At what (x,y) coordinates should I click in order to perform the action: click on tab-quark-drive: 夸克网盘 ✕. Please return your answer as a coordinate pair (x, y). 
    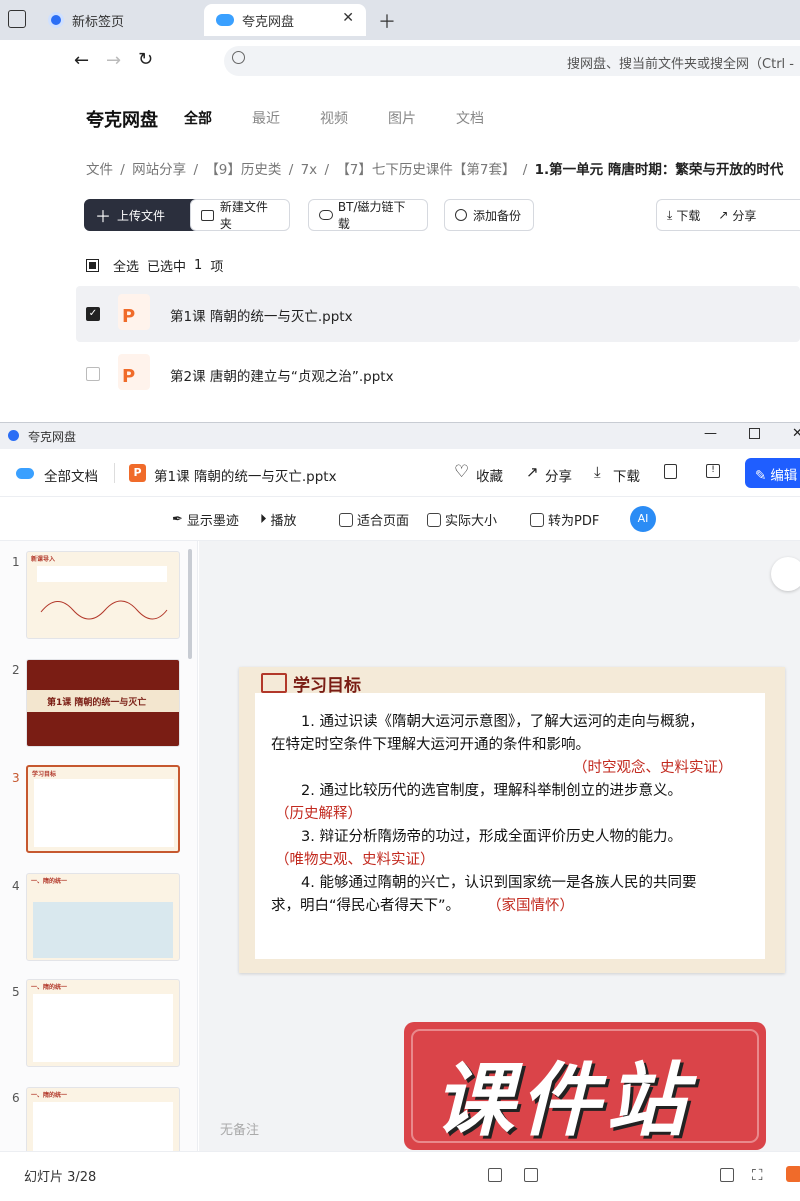
    Looking at the image, I should click on (285, 20).